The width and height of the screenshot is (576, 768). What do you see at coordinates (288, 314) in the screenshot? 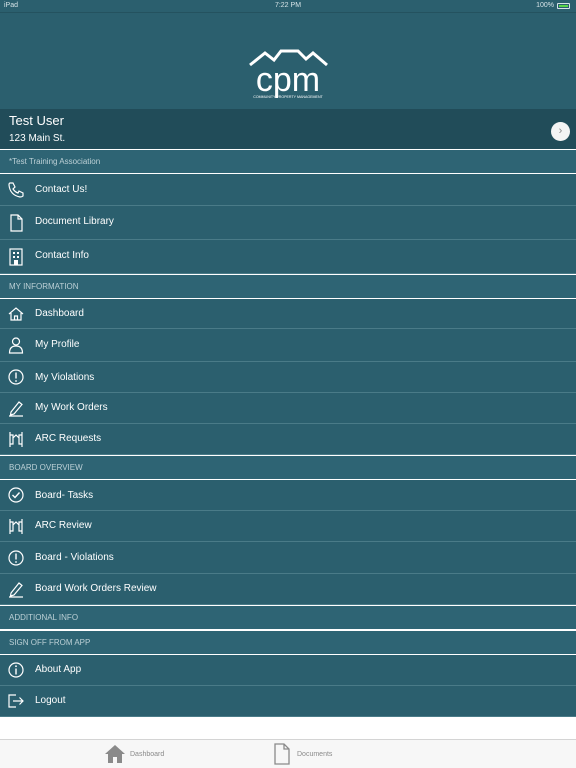
I see `menu-item-dashboard: Dashboard` at bounding box center [288, 314].